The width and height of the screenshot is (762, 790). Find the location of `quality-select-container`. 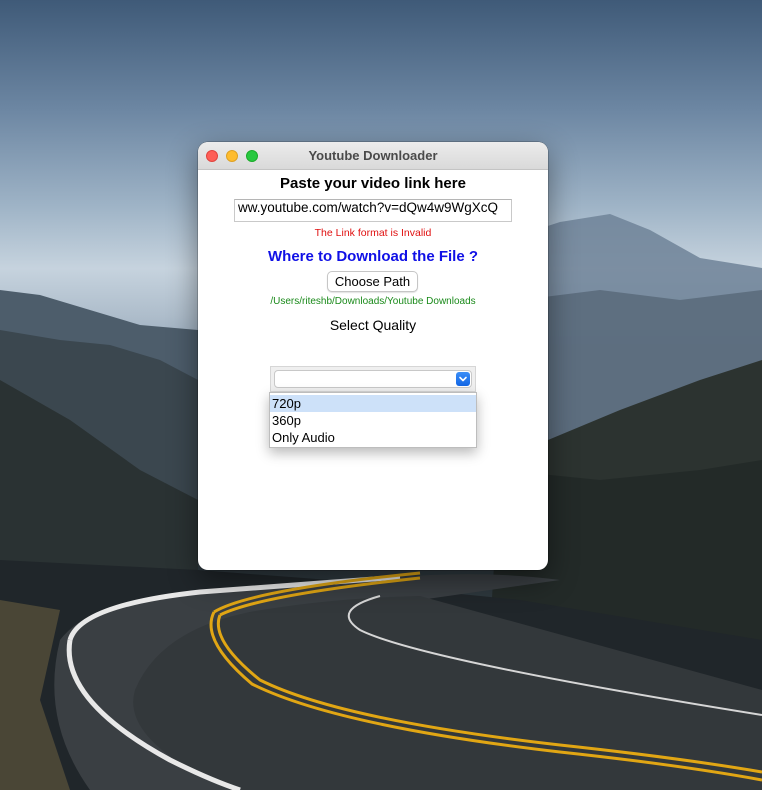

quality-select-container is located at coordinates (373, 379).